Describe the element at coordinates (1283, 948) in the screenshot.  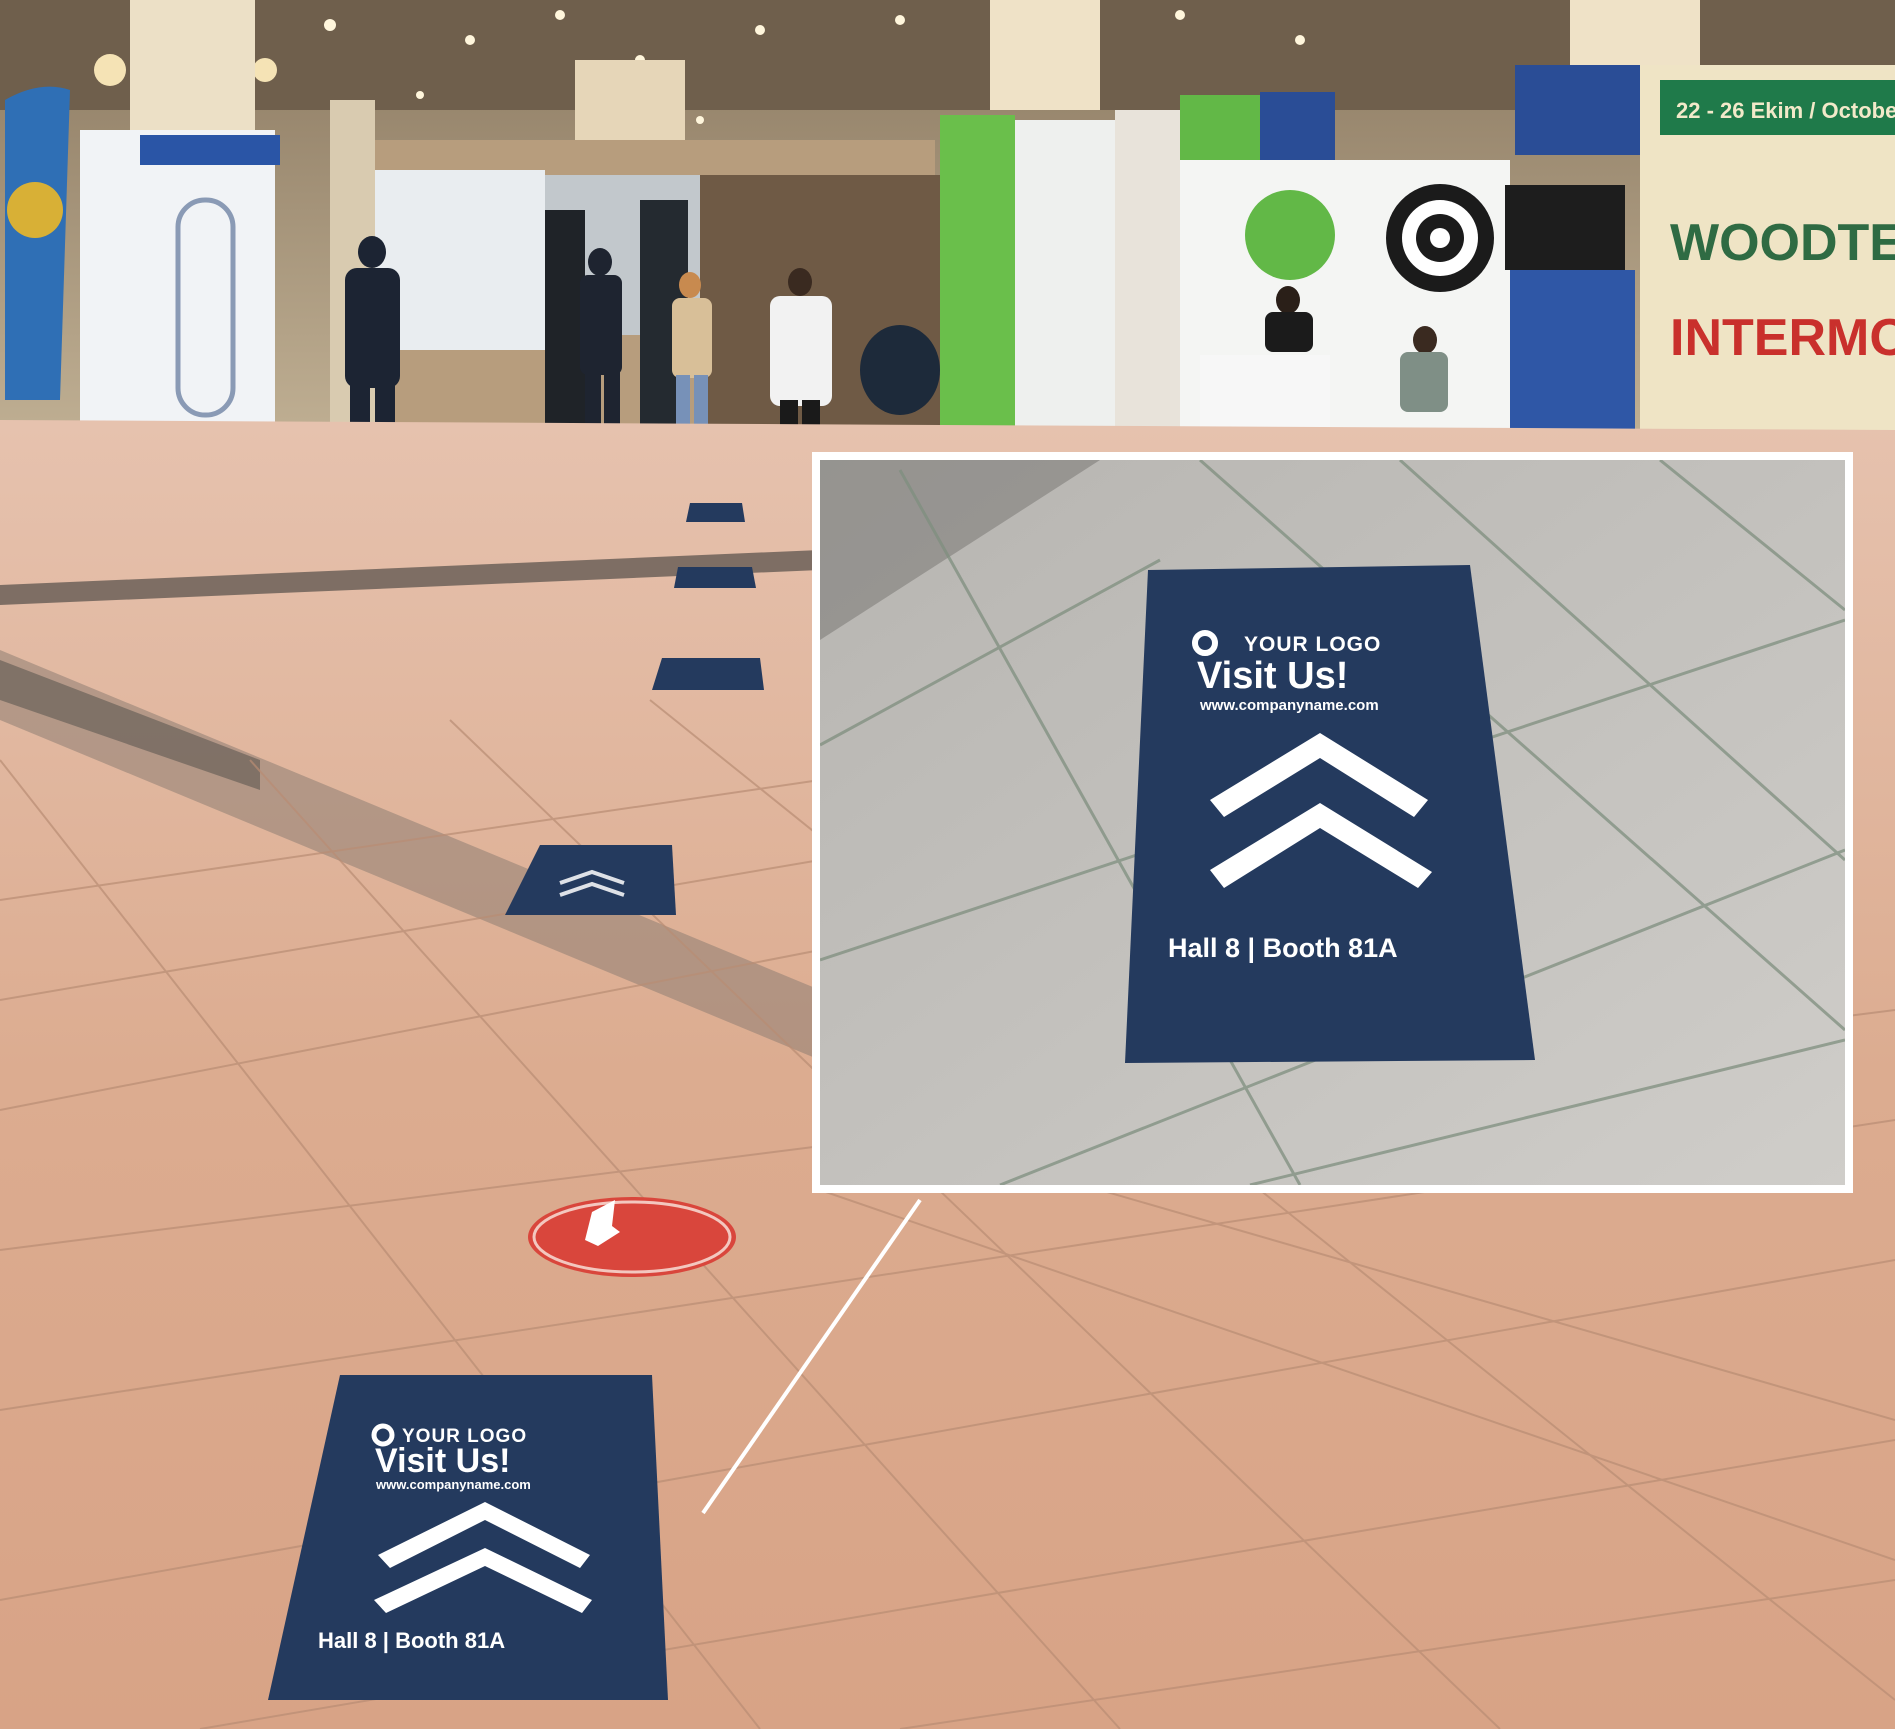
I see `inset-sign-location: Hall 8 | Booth 81A` at that location.